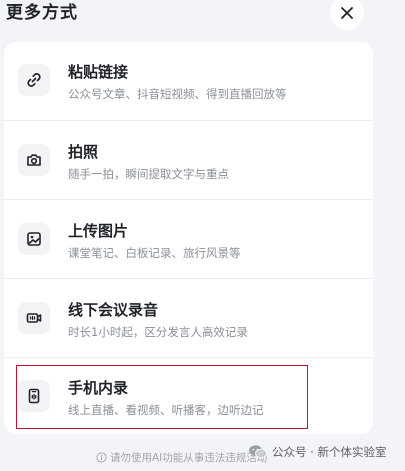 The width and height of the screenshot is (405, 471). Describe the element at coordinates (113, 310) in the screenshot. I see `option-title: 线下会议录音` at that location.